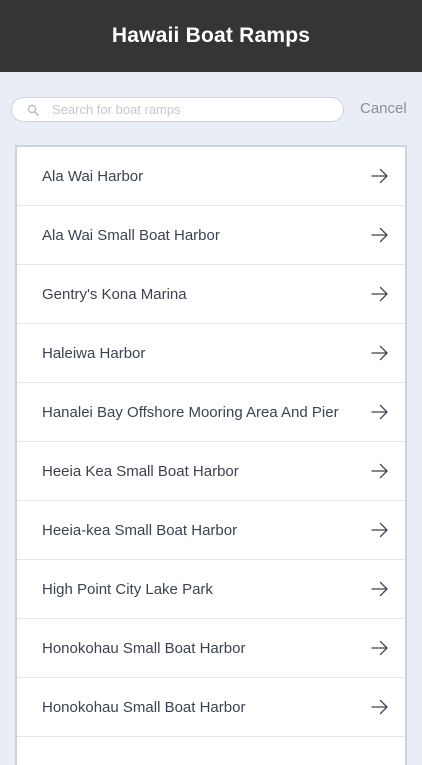 The image size is (422, 765). I want to click on cancel-button: Cancel, so click(383, 108).